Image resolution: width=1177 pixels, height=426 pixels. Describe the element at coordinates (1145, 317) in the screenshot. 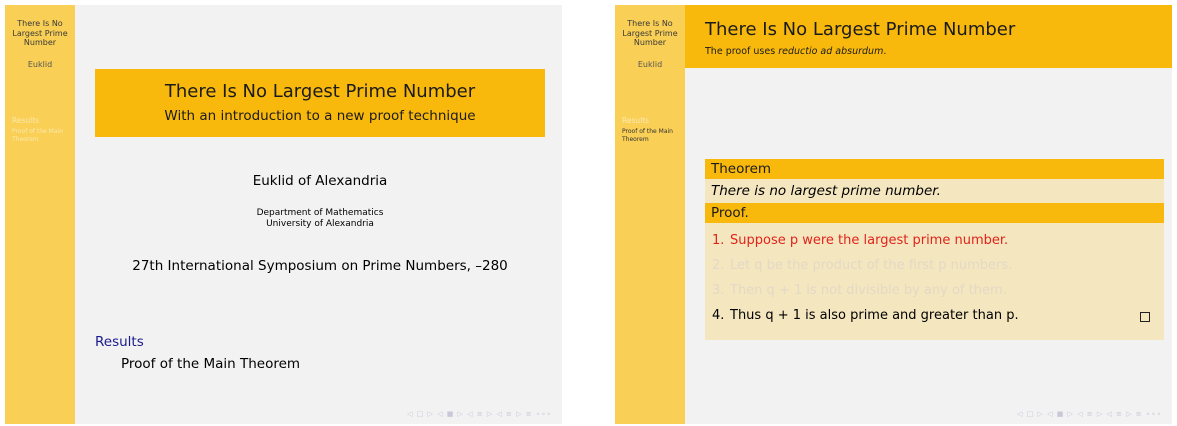

I see `qed-square-icon` at that location.